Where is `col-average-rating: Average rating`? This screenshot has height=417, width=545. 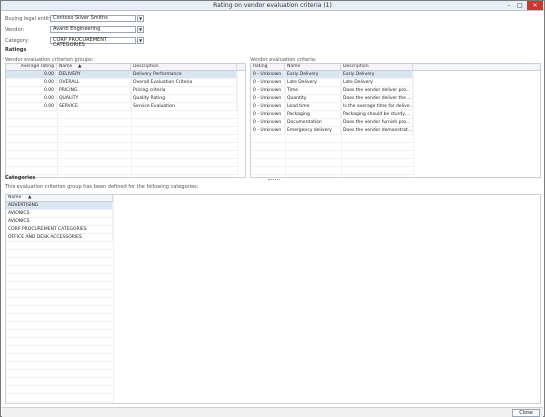
col-average-rating: Average rating is located at coordinates (31, 67).